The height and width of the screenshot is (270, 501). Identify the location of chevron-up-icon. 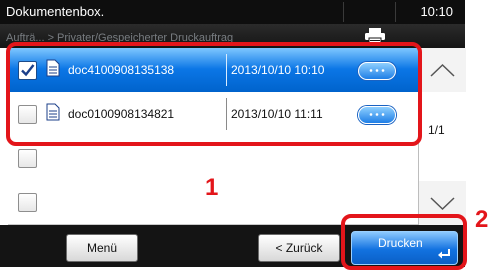
(442, 70).